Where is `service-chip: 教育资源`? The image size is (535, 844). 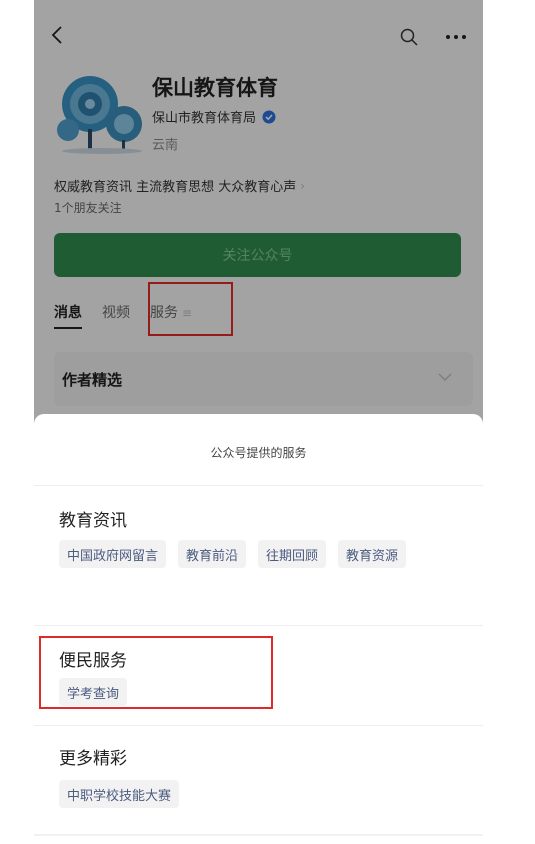 service-chip: 教育资源 is located at coordinates (372, 554).